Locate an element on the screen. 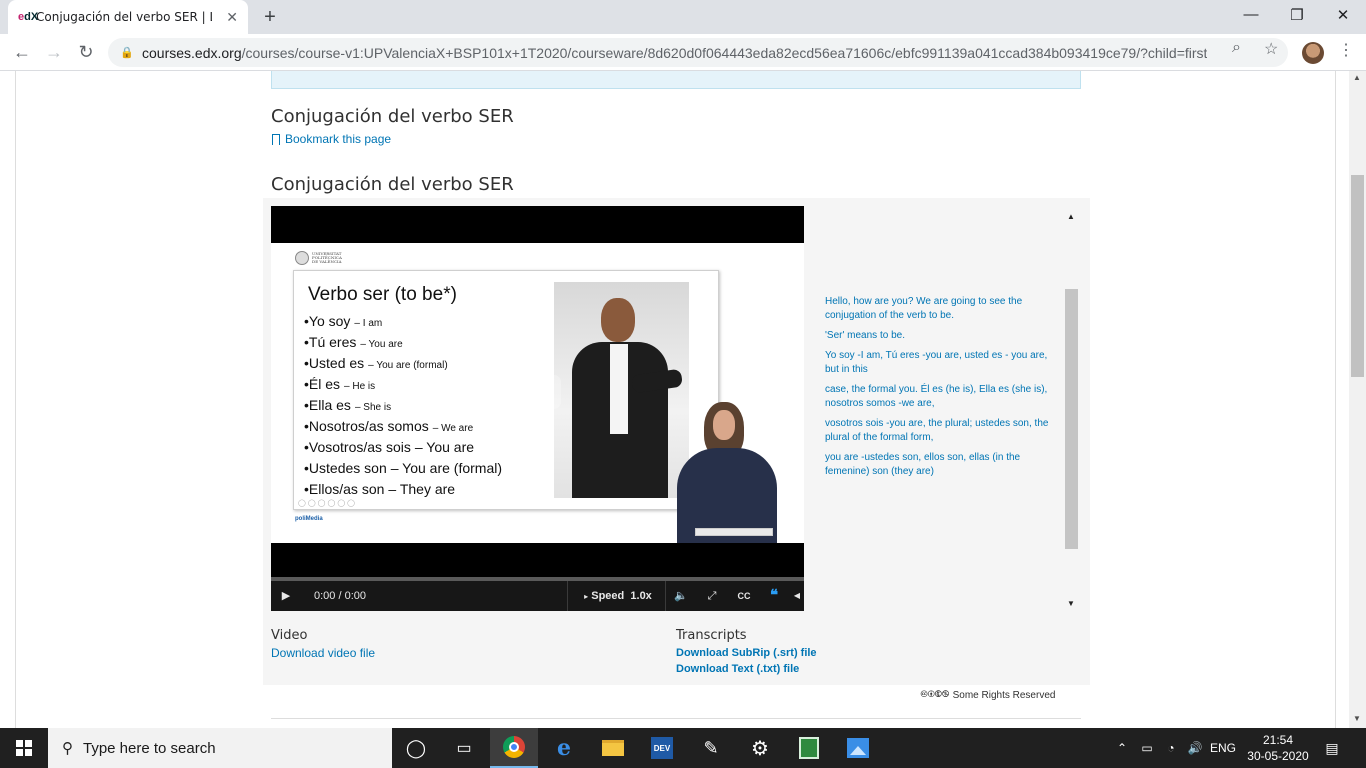 The height and width of the screenshot is (768, 1366). wifi-icon: ◔ is located at coordinates (1171, 748).